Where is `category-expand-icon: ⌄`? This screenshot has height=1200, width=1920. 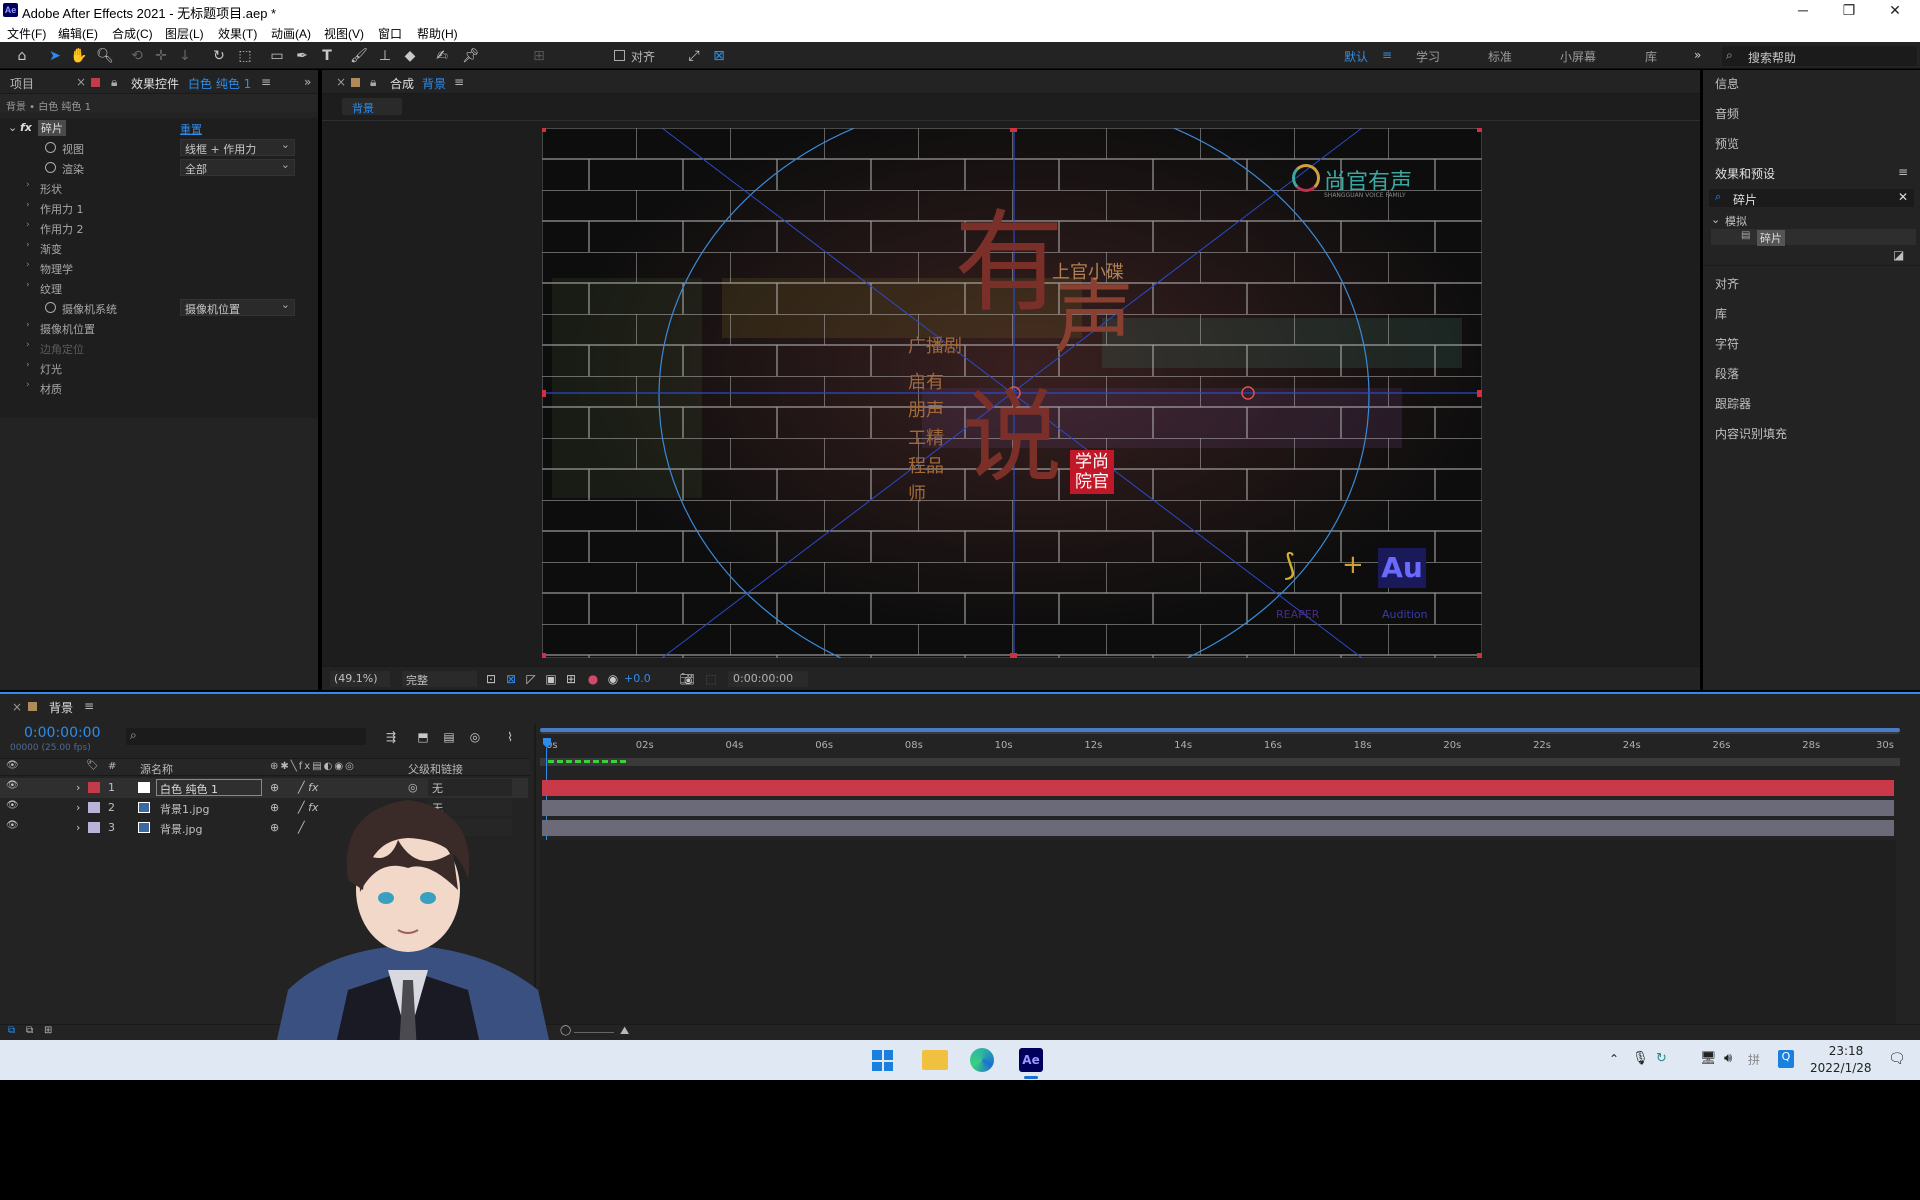 category-expand-icon: ⌄ is located at coordinates (1715, 219).